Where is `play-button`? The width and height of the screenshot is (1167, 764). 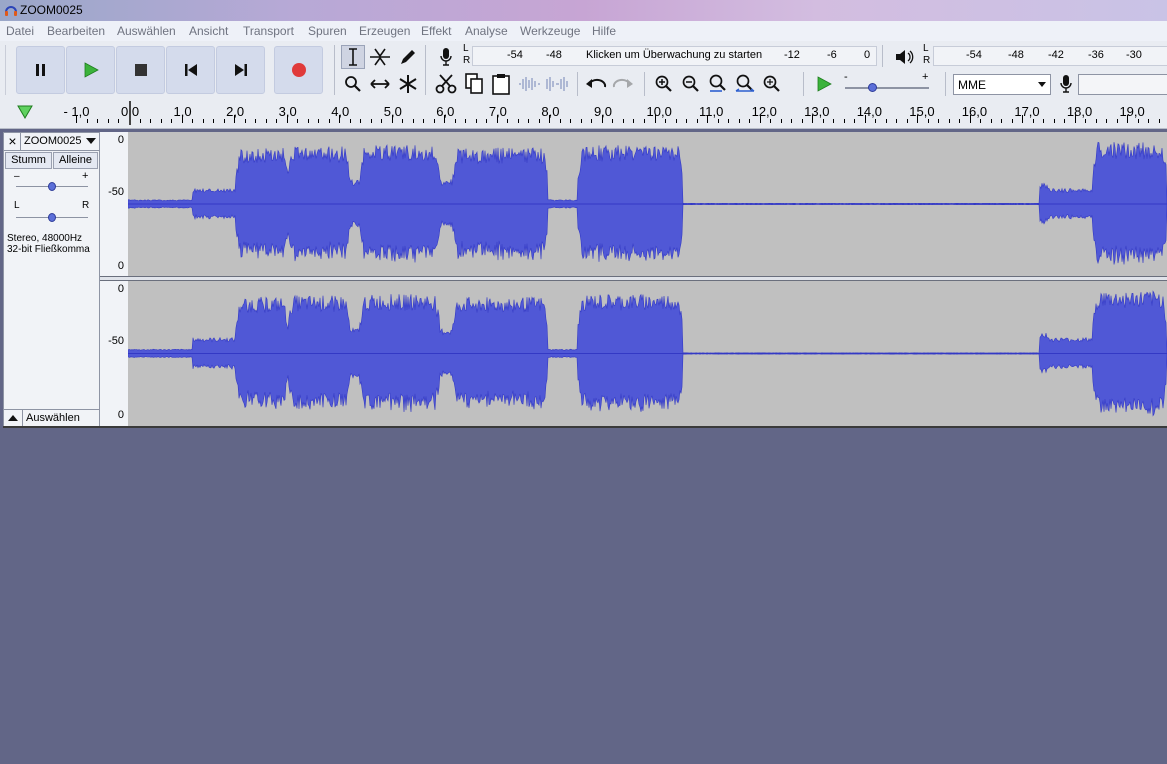
play-button is located at coordinates (90, 70).